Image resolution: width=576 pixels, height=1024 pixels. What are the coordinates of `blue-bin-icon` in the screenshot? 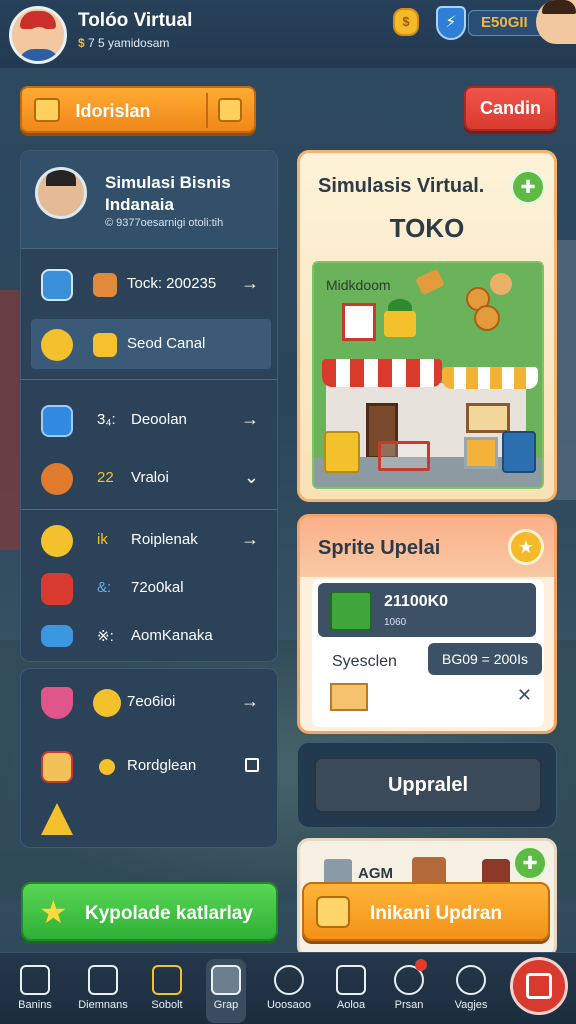 It's located at (519, 452).